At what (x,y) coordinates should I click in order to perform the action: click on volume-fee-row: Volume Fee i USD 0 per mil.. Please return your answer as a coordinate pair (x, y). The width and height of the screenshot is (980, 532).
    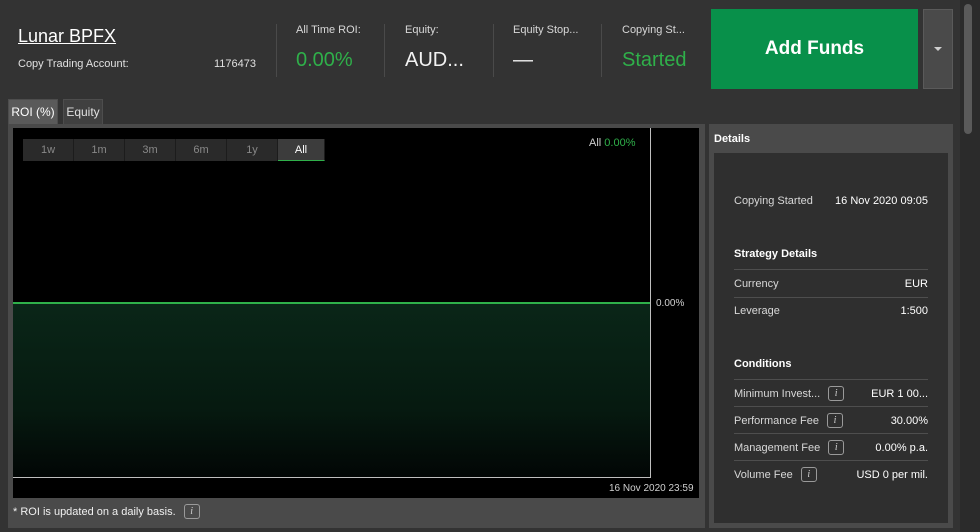
    Looking at the image, I should click on (831, 474).